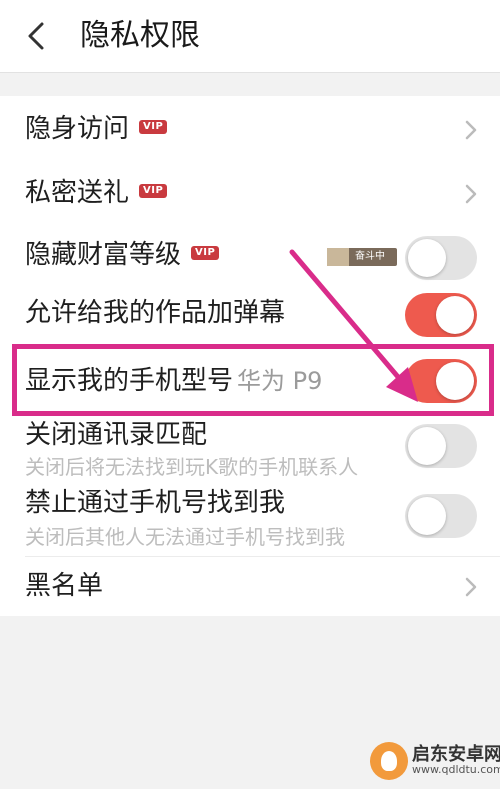  Describe the element at coordinates (77, 193) in the screenshot. I see `row-label: 私密送礼` at that location.